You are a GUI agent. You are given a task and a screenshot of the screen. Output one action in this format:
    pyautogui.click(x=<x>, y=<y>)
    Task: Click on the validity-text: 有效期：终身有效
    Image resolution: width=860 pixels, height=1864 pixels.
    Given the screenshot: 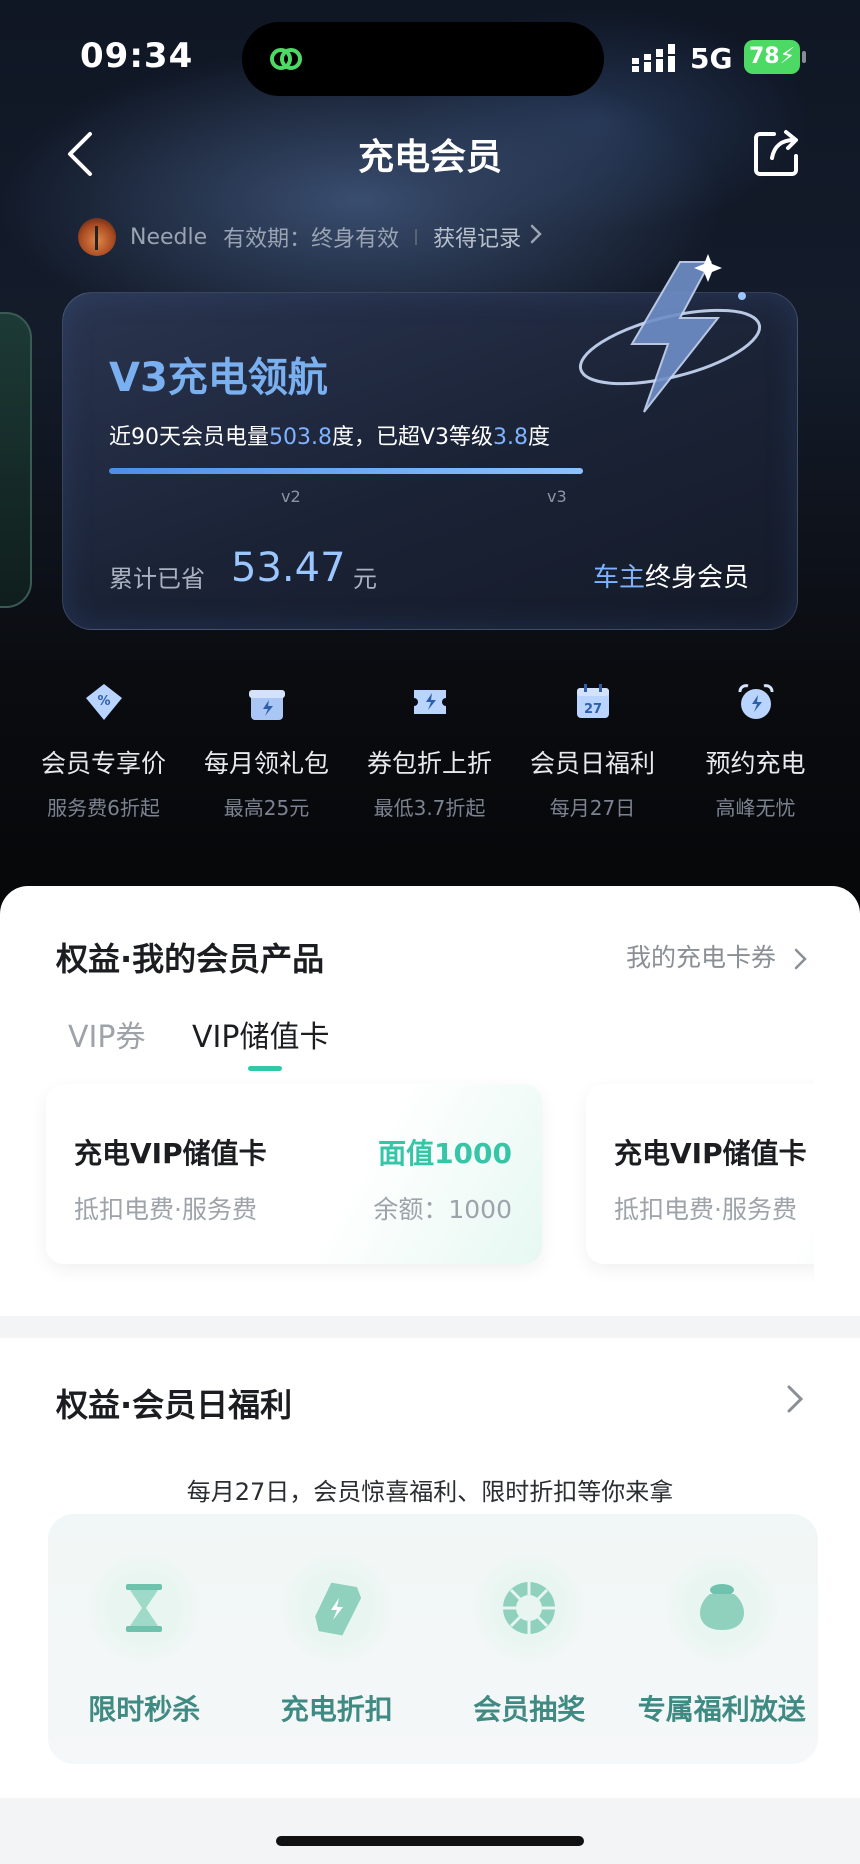 What is the action you would take?
    pyautogui.click(x=311, y=239)
    